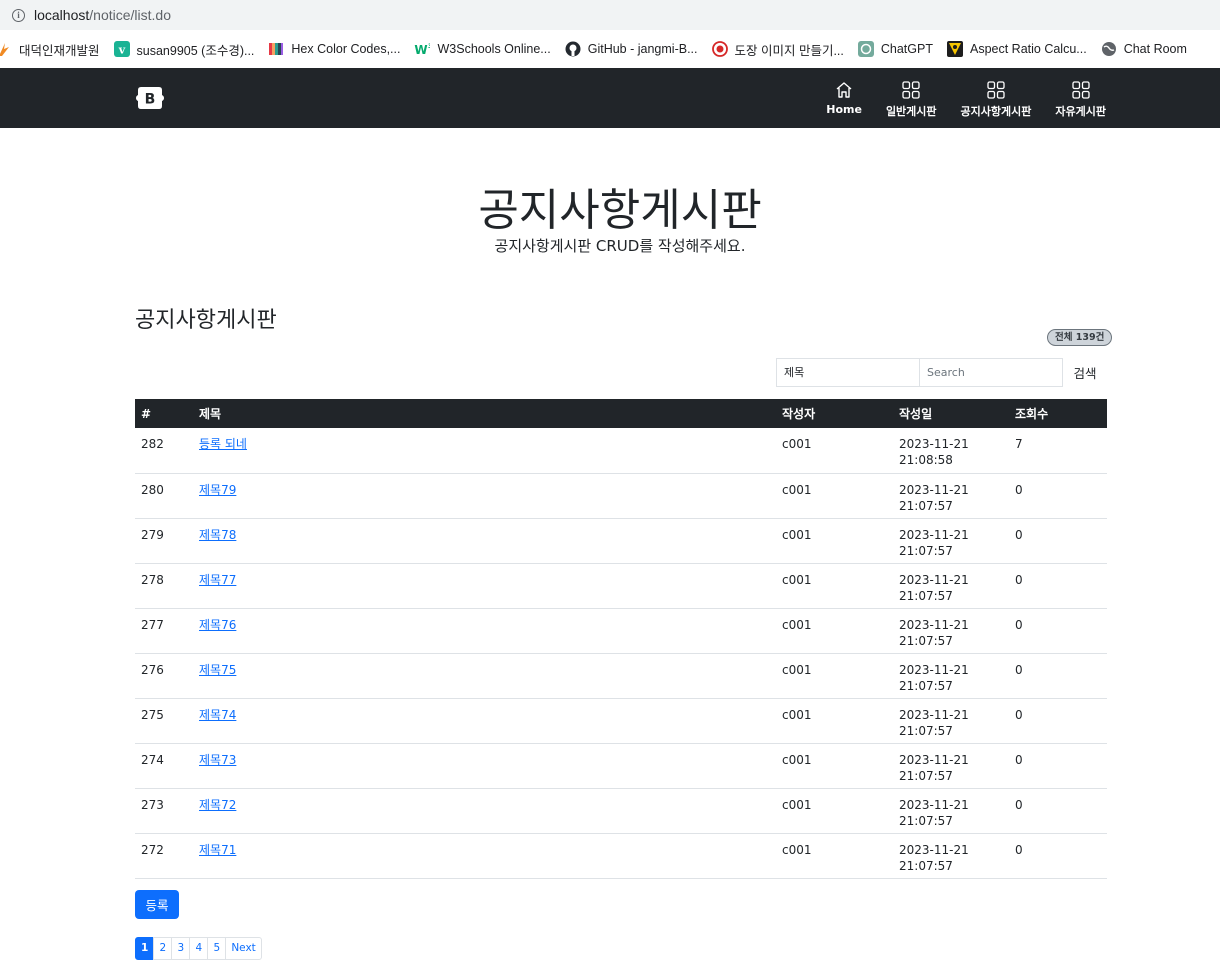 The width and height of the screenshot is (1220, 978). I want to click on cell-views: 7, so click(1058, 451).